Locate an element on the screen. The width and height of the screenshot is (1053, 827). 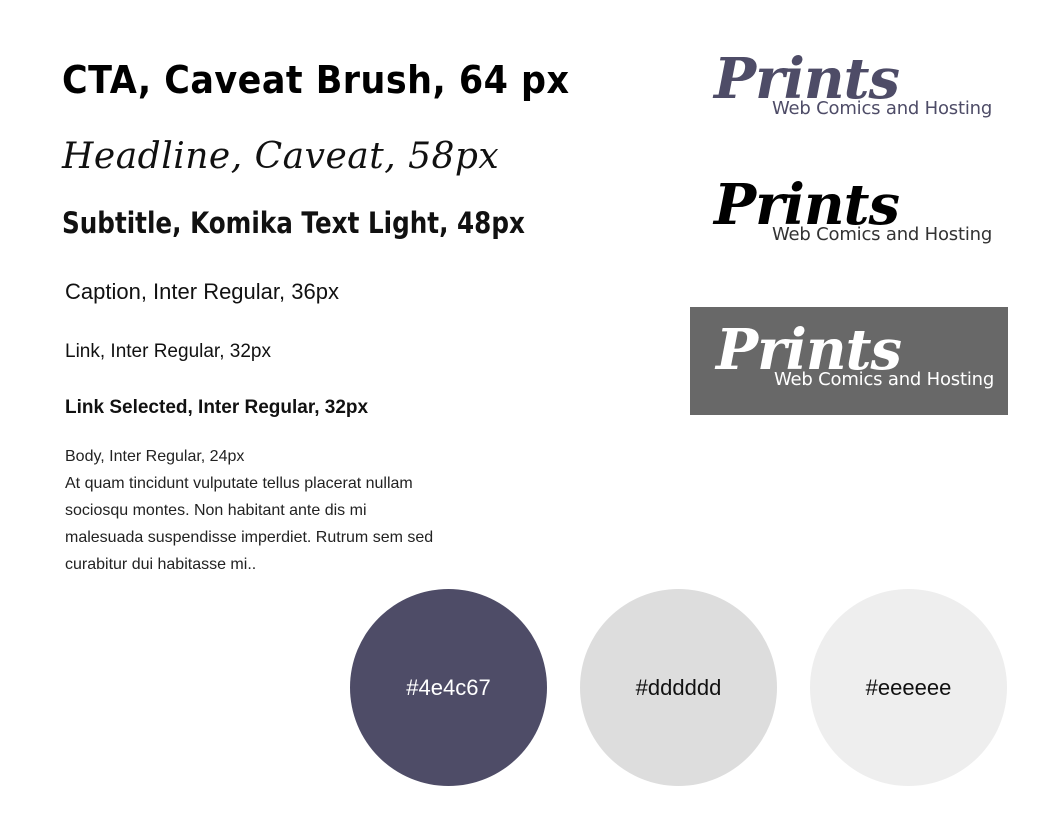
color-swatch-lightest-gray: #eeeeee is located at coordinates (908, 687).